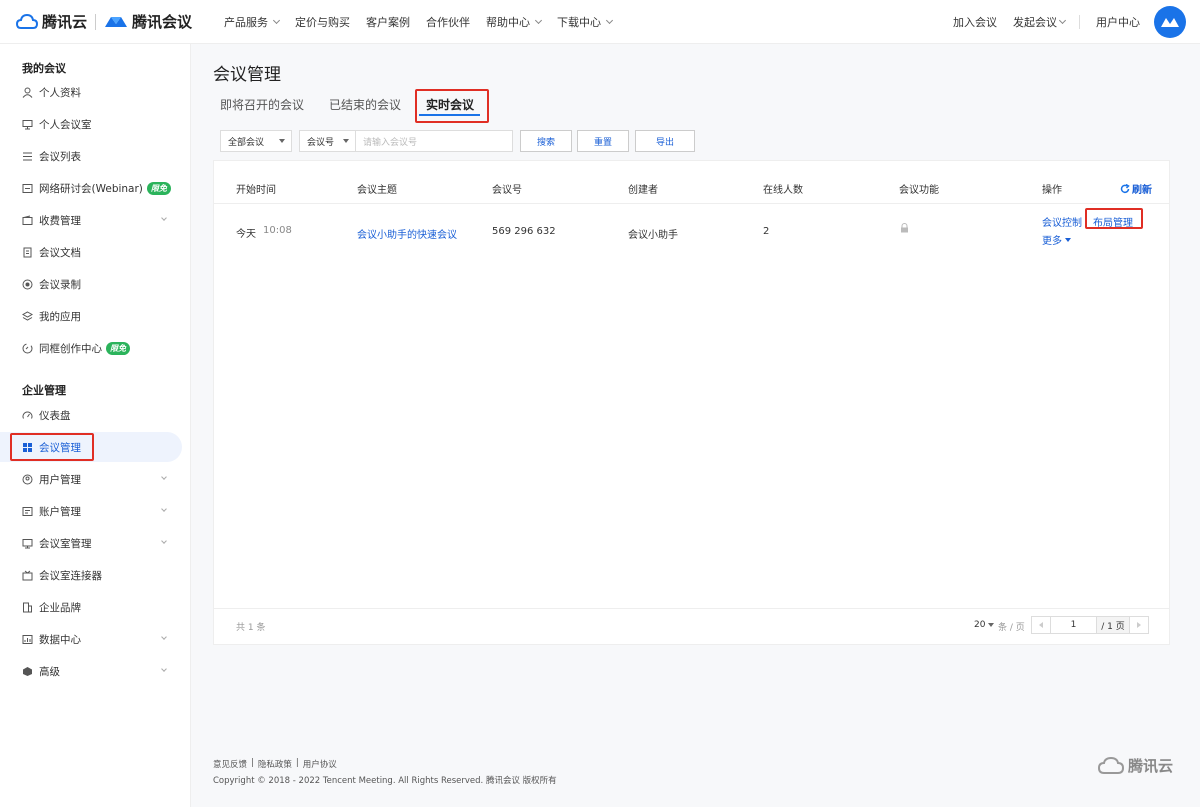  I want to click on sidebar-item-creation-center: 同框创作中心 限免, so click(91, 348).